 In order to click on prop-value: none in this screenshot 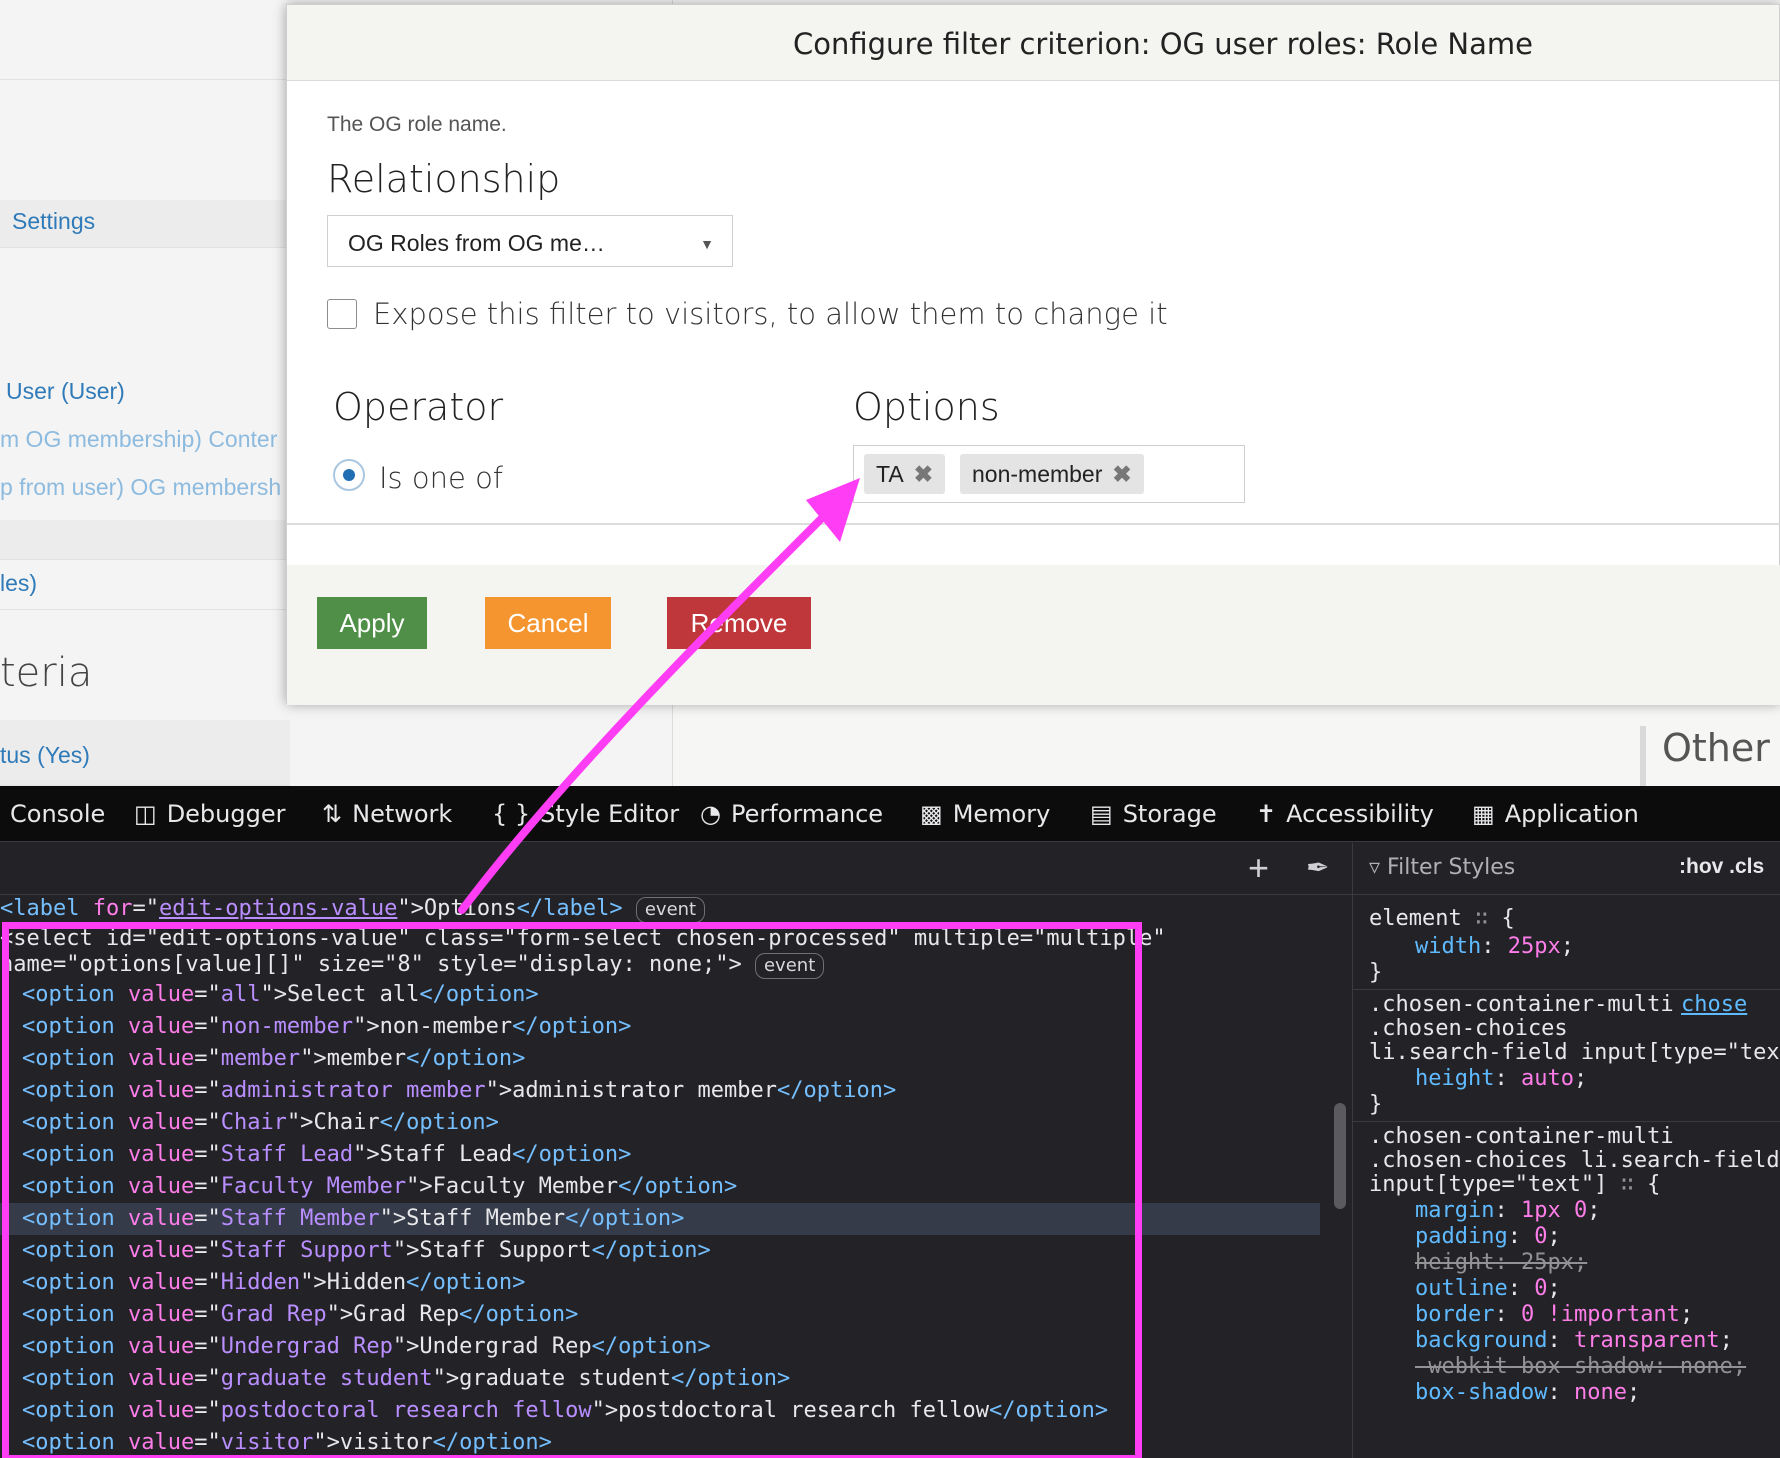, I will do `click(1600, 1392)`.